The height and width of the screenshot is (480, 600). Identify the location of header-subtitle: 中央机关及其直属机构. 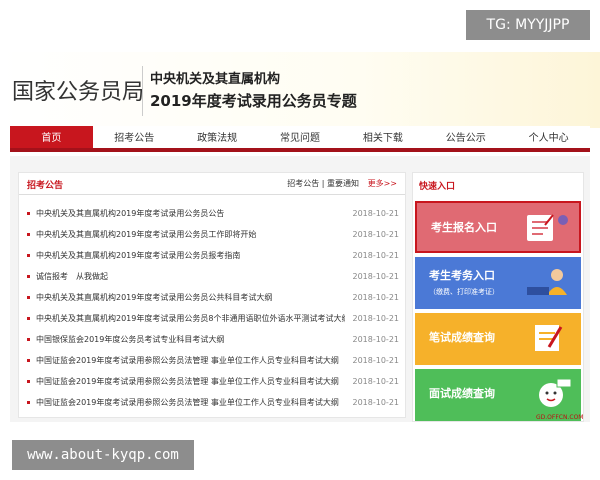
(215, 79).